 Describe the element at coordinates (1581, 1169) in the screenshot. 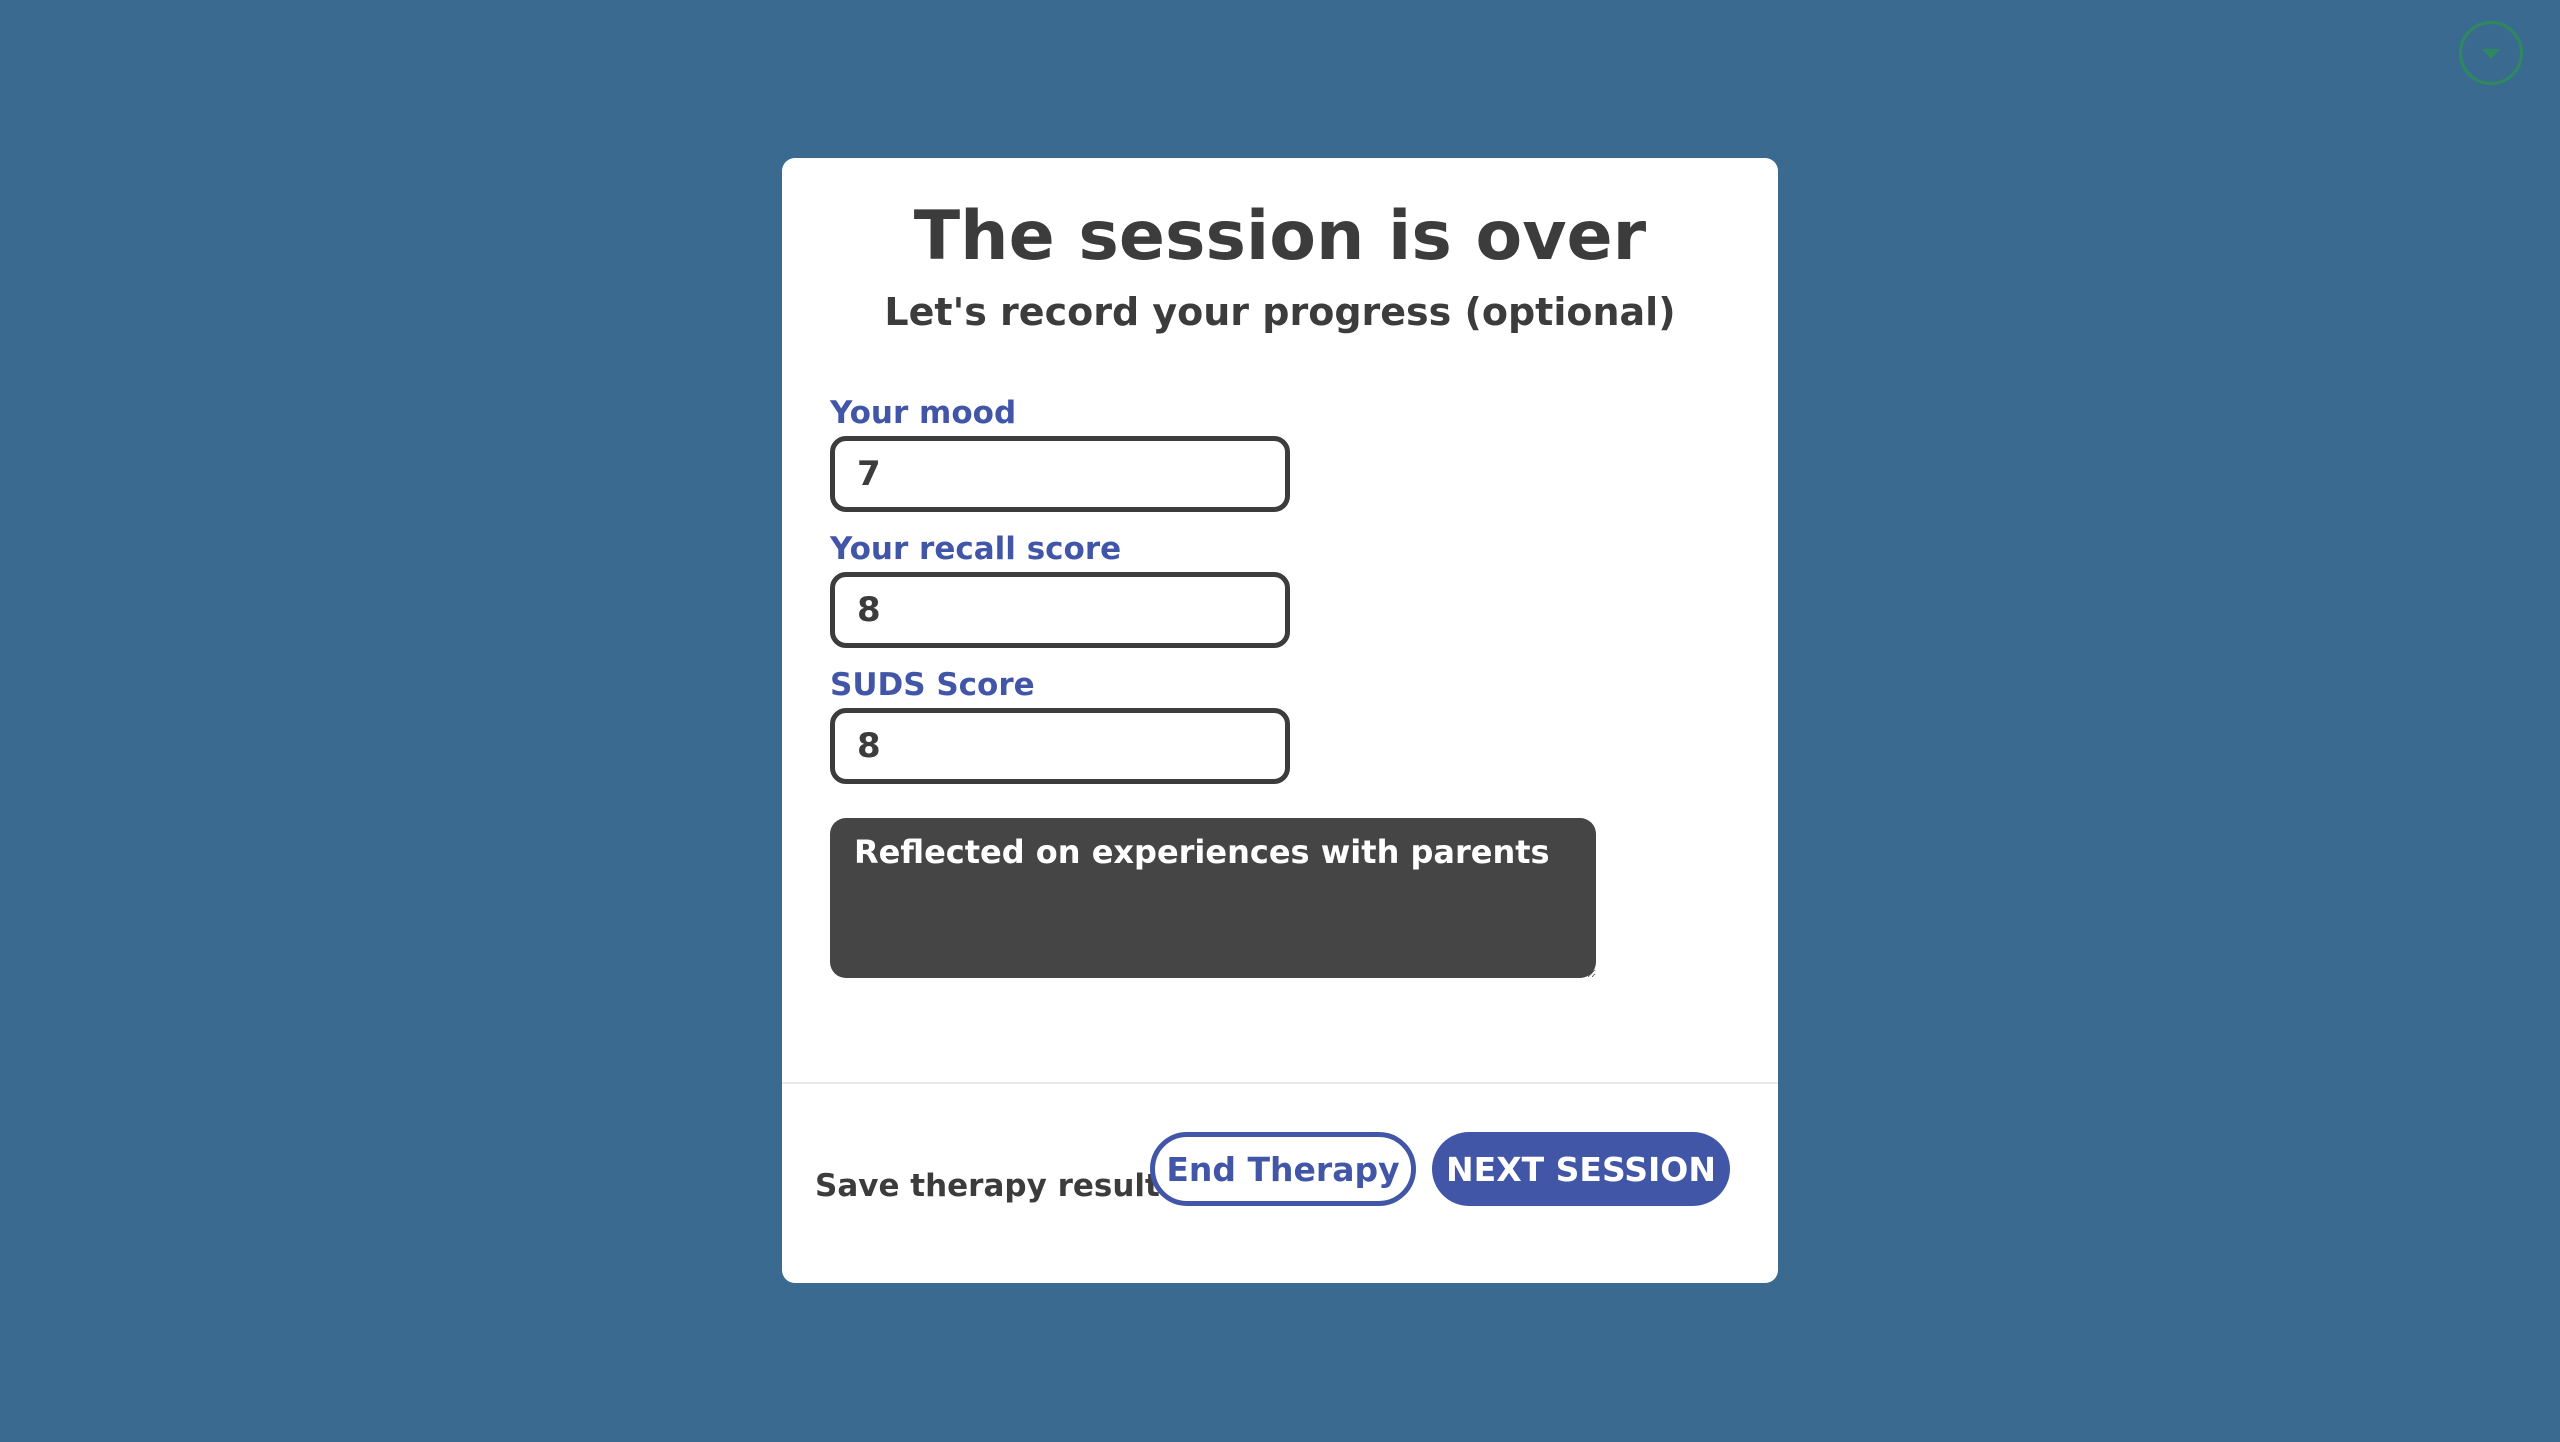

I see `next-session-button: NEXT SESSION` at that location.